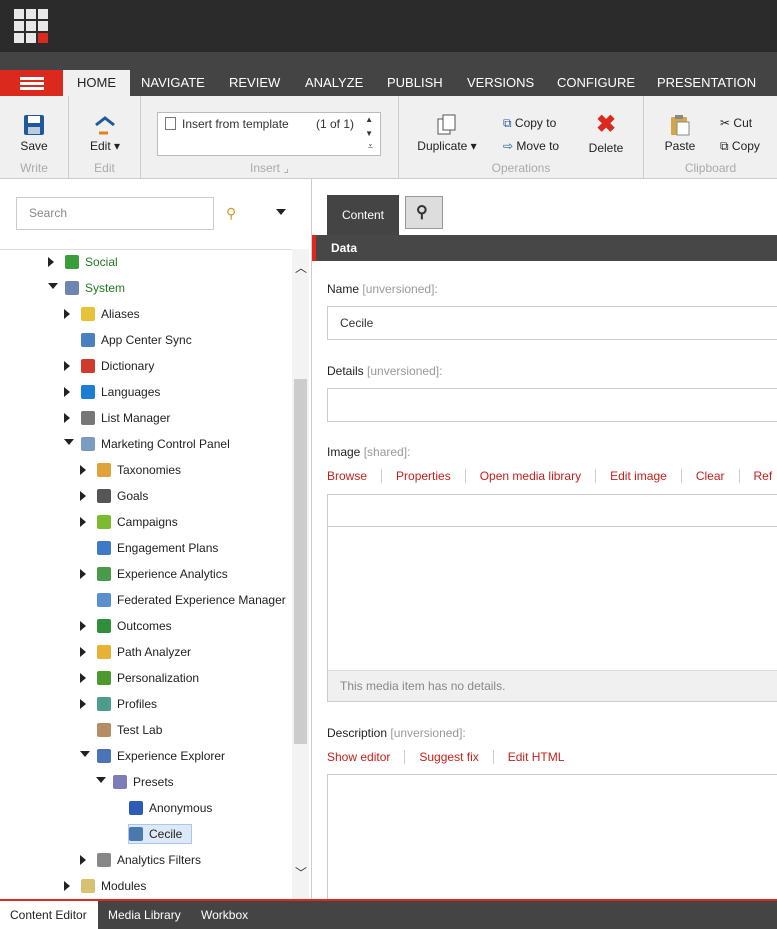 The width and height of the screenshot is (777, 929). I want to click on edit-html-link: Edit HTML, so click(543, 757).